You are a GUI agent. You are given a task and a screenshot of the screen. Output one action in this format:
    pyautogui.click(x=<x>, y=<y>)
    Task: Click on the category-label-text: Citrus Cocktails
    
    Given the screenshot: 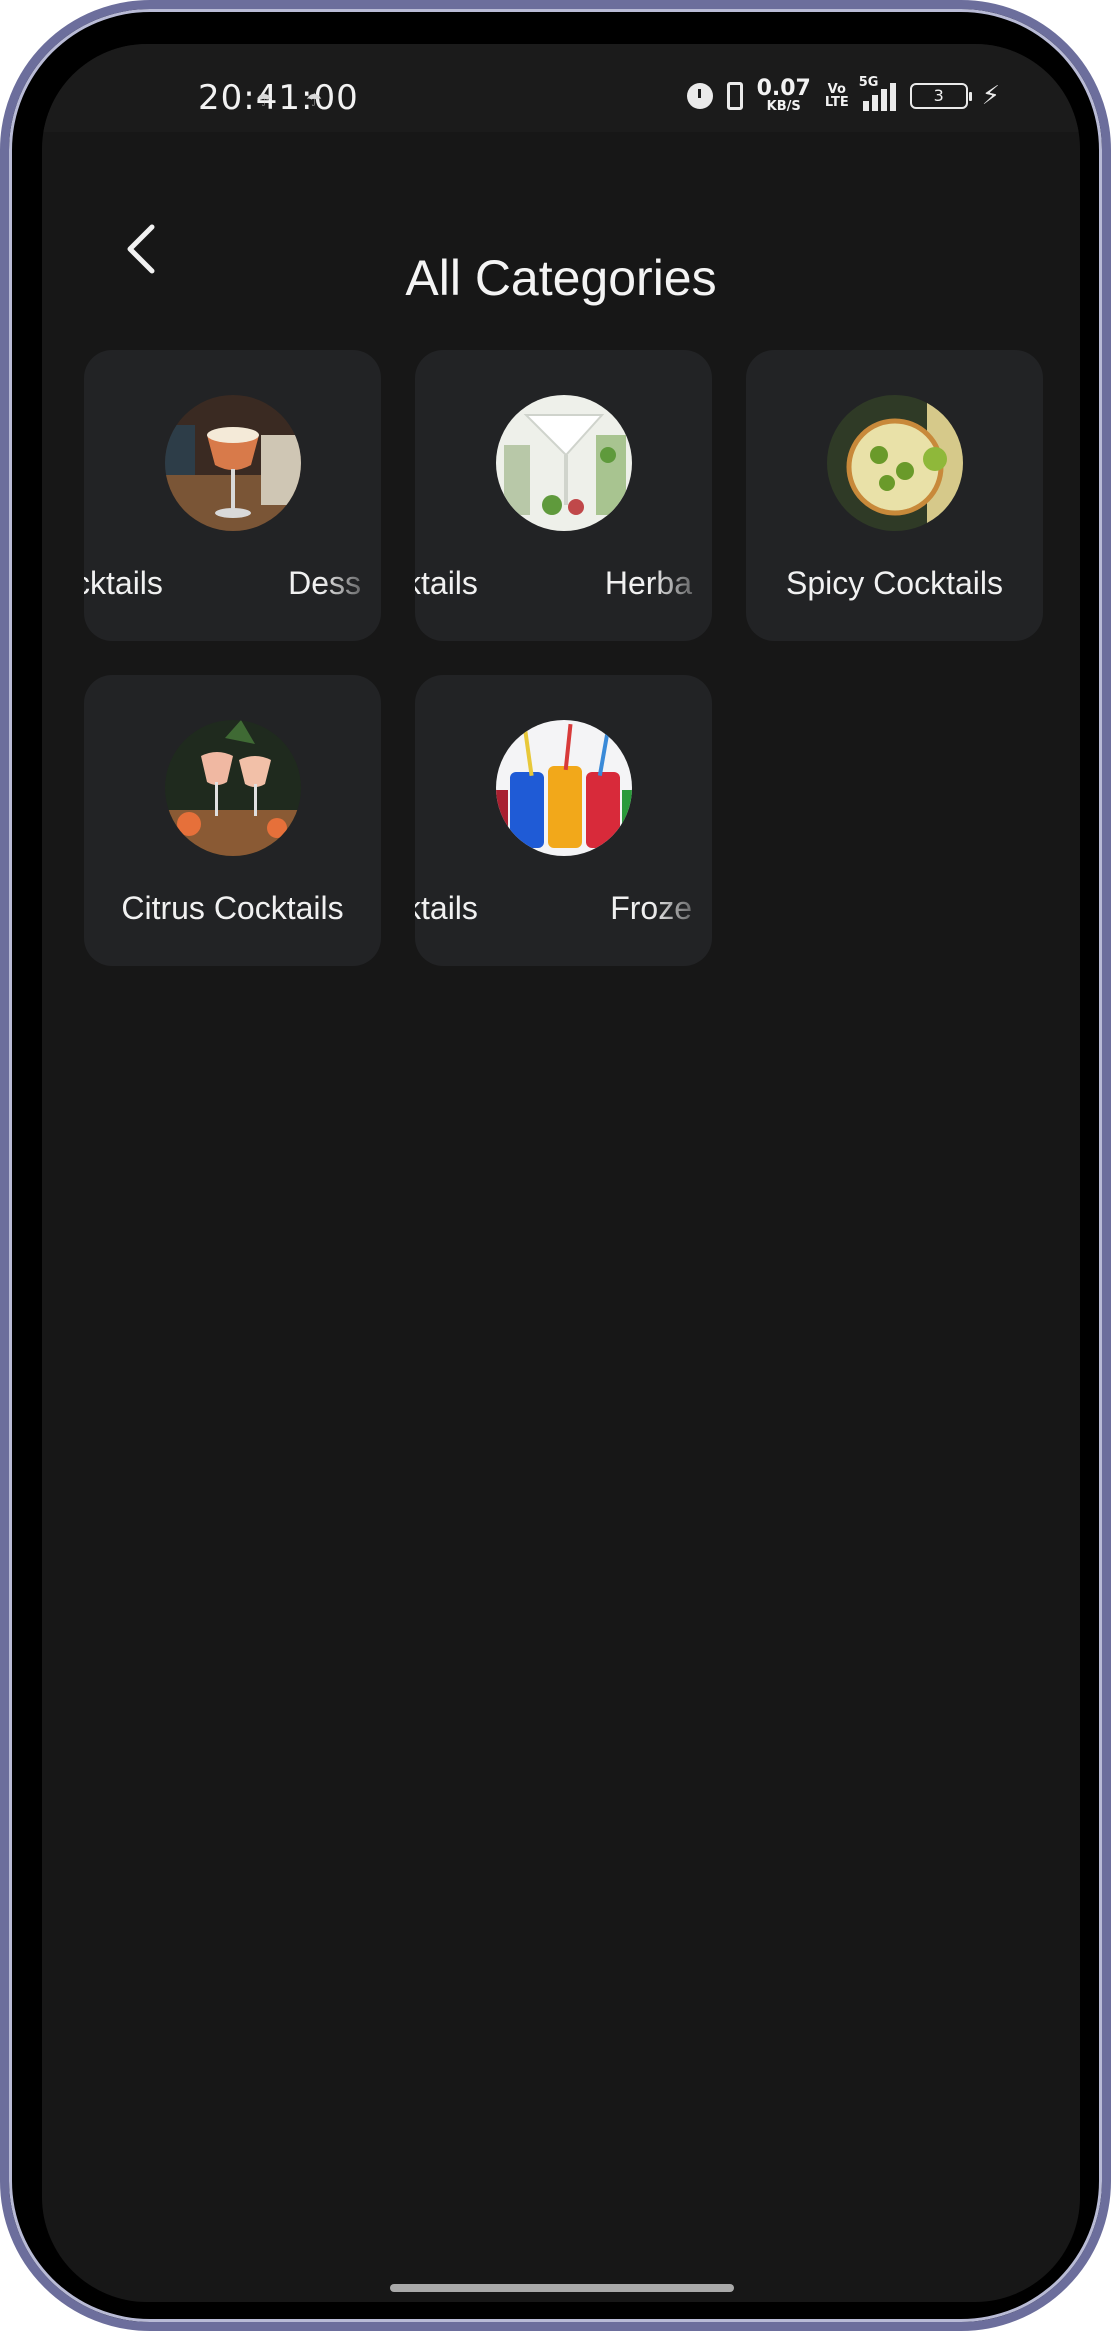 What is the action you would take?
    pyautogui.click(x=232, y=908)
    